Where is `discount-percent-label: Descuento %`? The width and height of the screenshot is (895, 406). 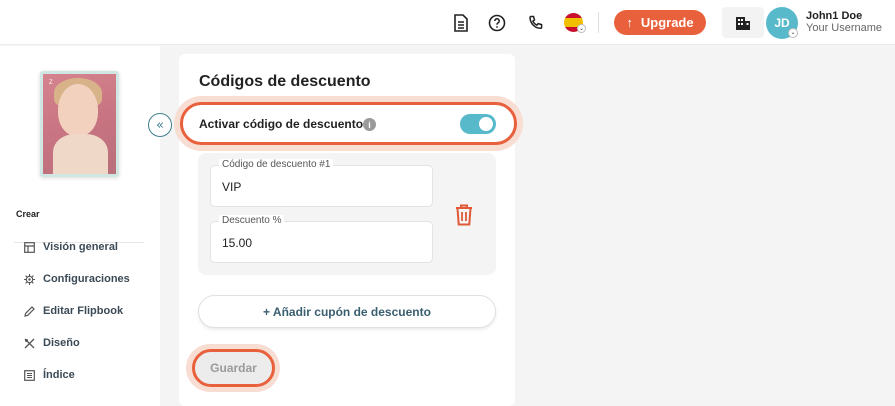 discount-percent-label: Descuento % is located at coordinates (252, 220).